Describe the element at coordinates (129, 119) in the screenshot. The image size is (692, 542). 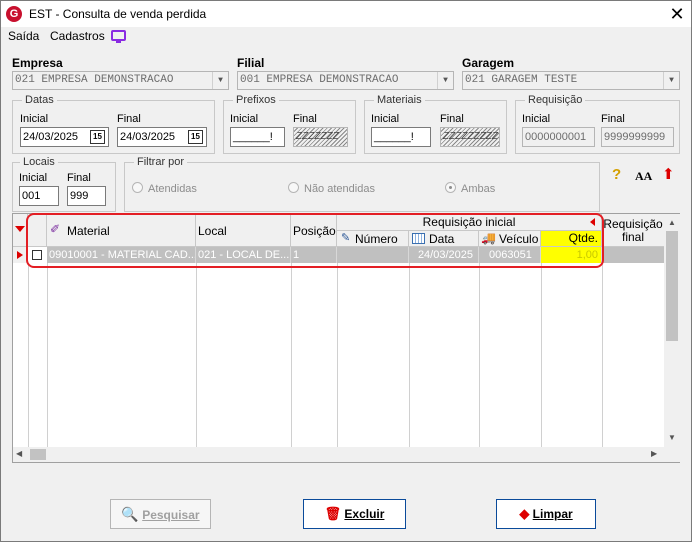
I see `datas-final-label: Final` at that location.